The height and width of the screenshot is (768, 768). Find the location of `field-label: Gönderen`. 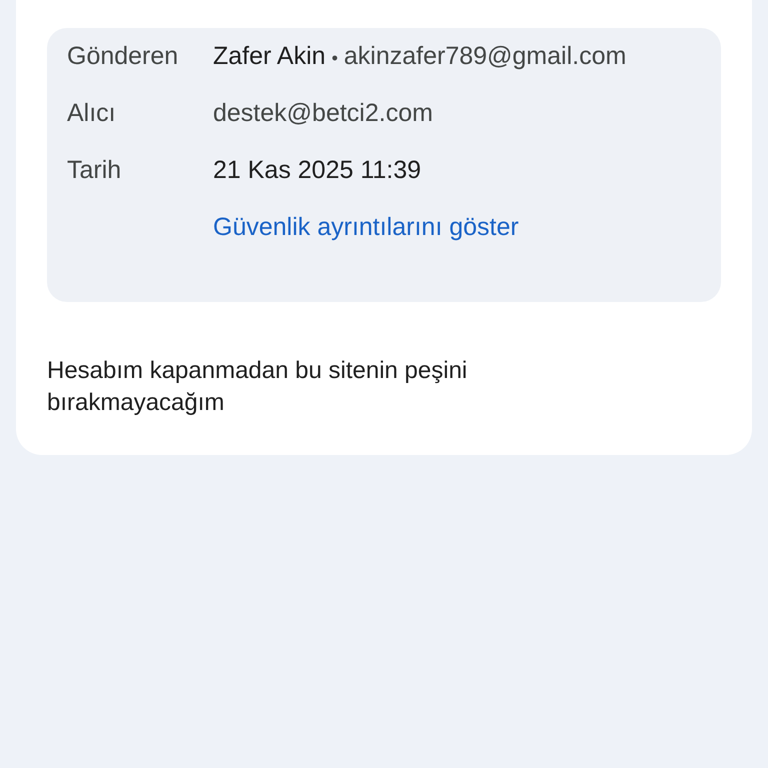

field-label: Gönderen is located at coordinates (123, 56).